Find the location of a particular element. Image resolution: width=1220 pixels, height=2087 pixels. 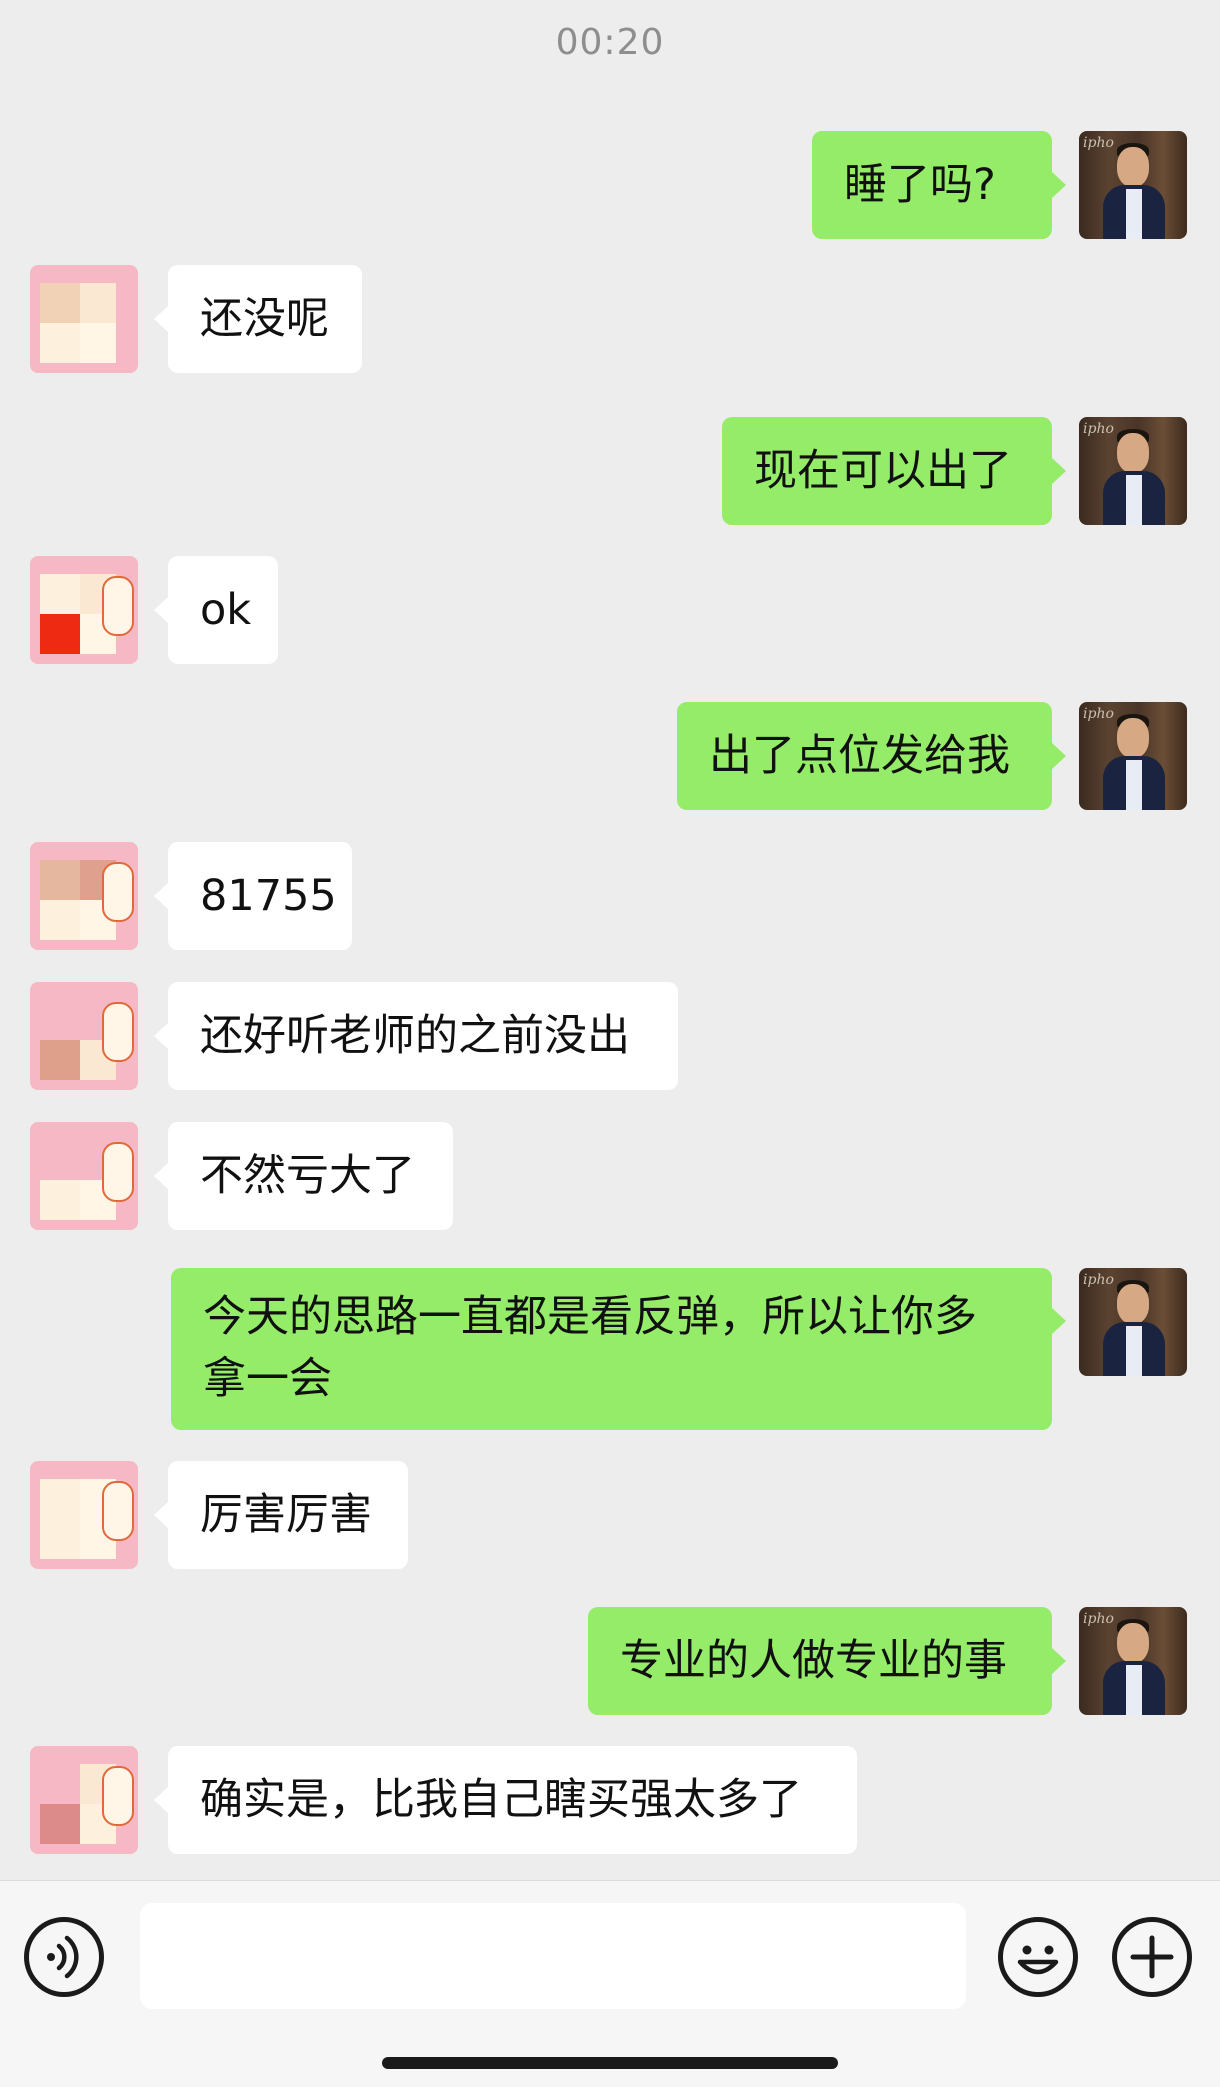

message-bubble-received: 还没呢 is located at coordinates (265, 319).